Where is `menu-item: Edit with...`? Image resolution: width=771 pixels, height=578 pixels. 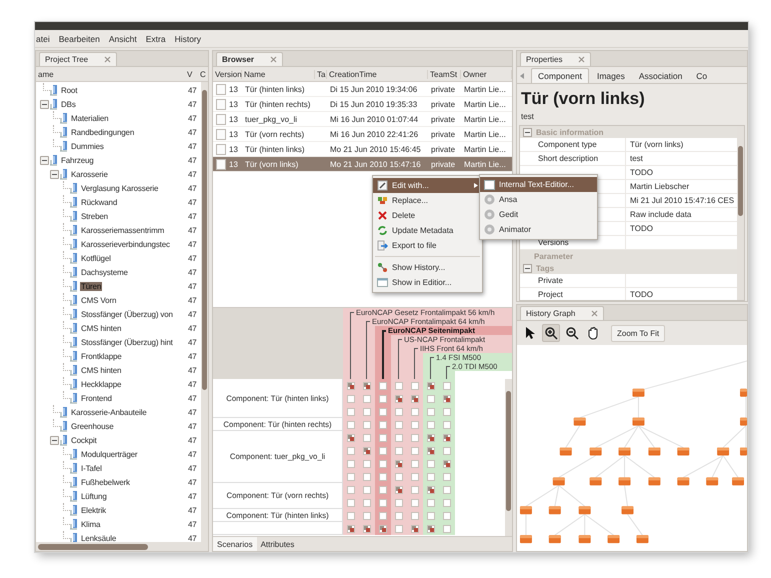
menu-item: Edit with... is located at coordinates (427, 185).